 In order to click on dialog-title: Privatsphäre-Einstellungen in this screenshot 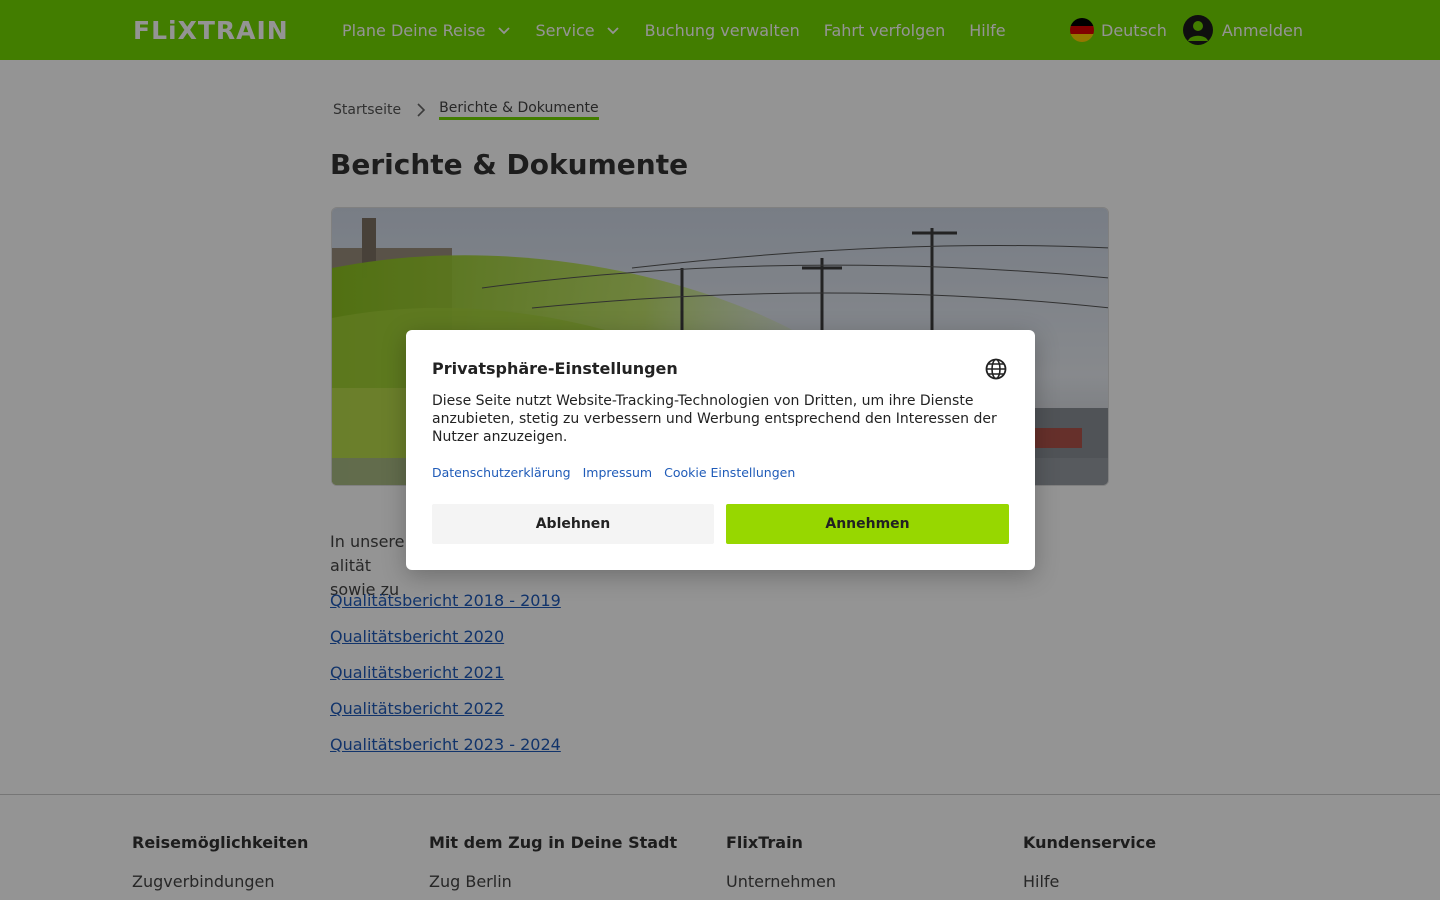, I will do `click(555, 368)`.